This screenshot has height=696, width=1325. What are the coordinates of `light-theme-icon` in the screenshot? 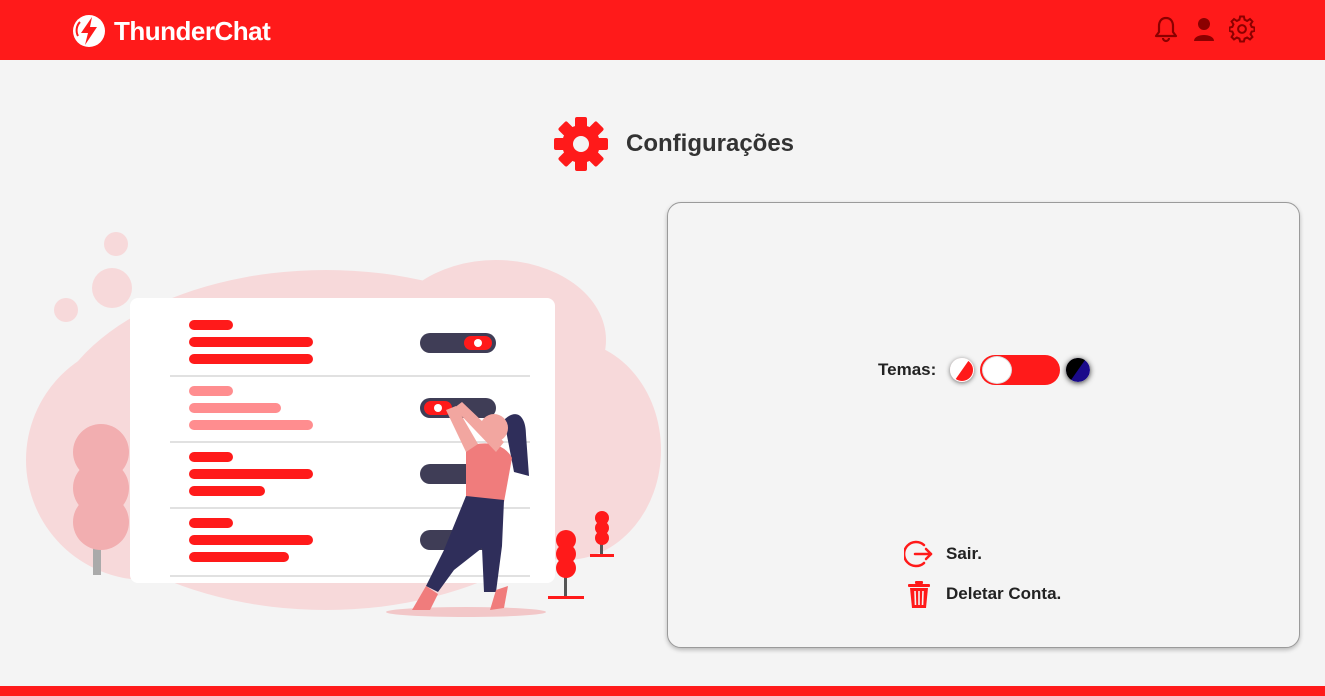 It's located at (962, 370).